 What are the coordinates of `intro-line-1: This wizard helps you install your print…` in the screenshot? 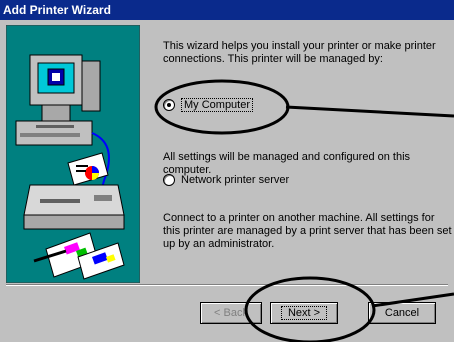 It's located at (299, 46).